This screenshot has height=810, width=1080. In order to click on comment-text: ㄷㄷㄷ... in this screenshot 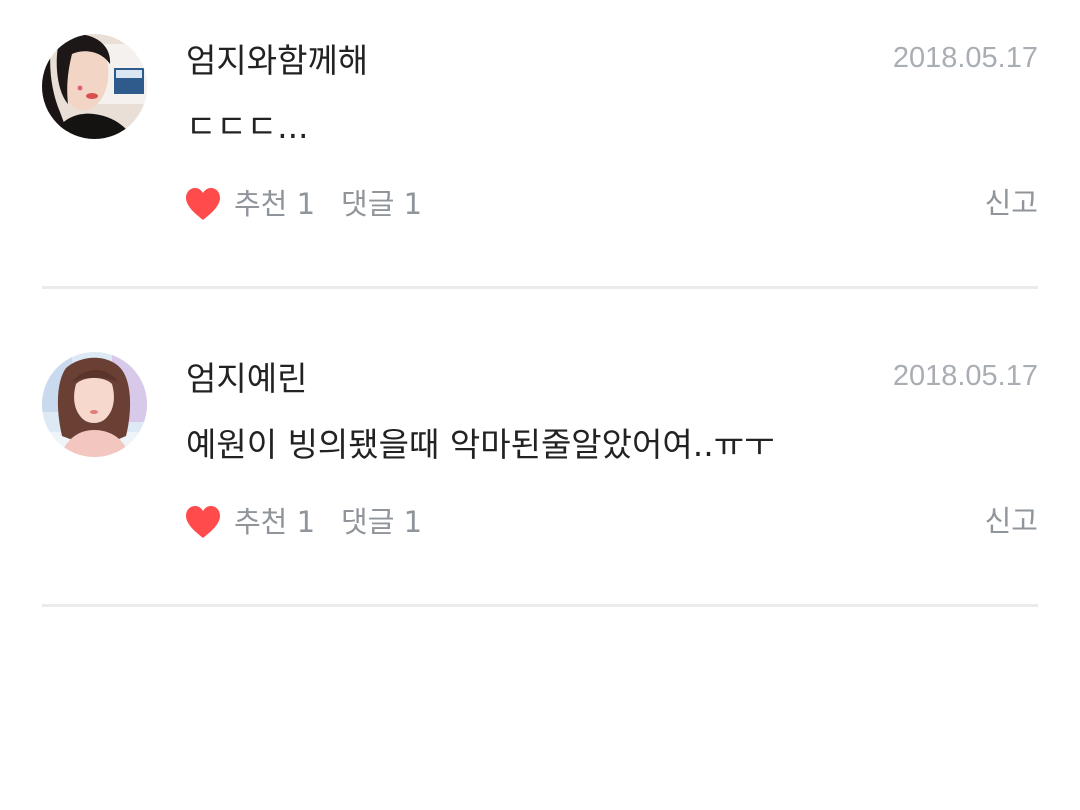, I will do `click(247, 126)`.